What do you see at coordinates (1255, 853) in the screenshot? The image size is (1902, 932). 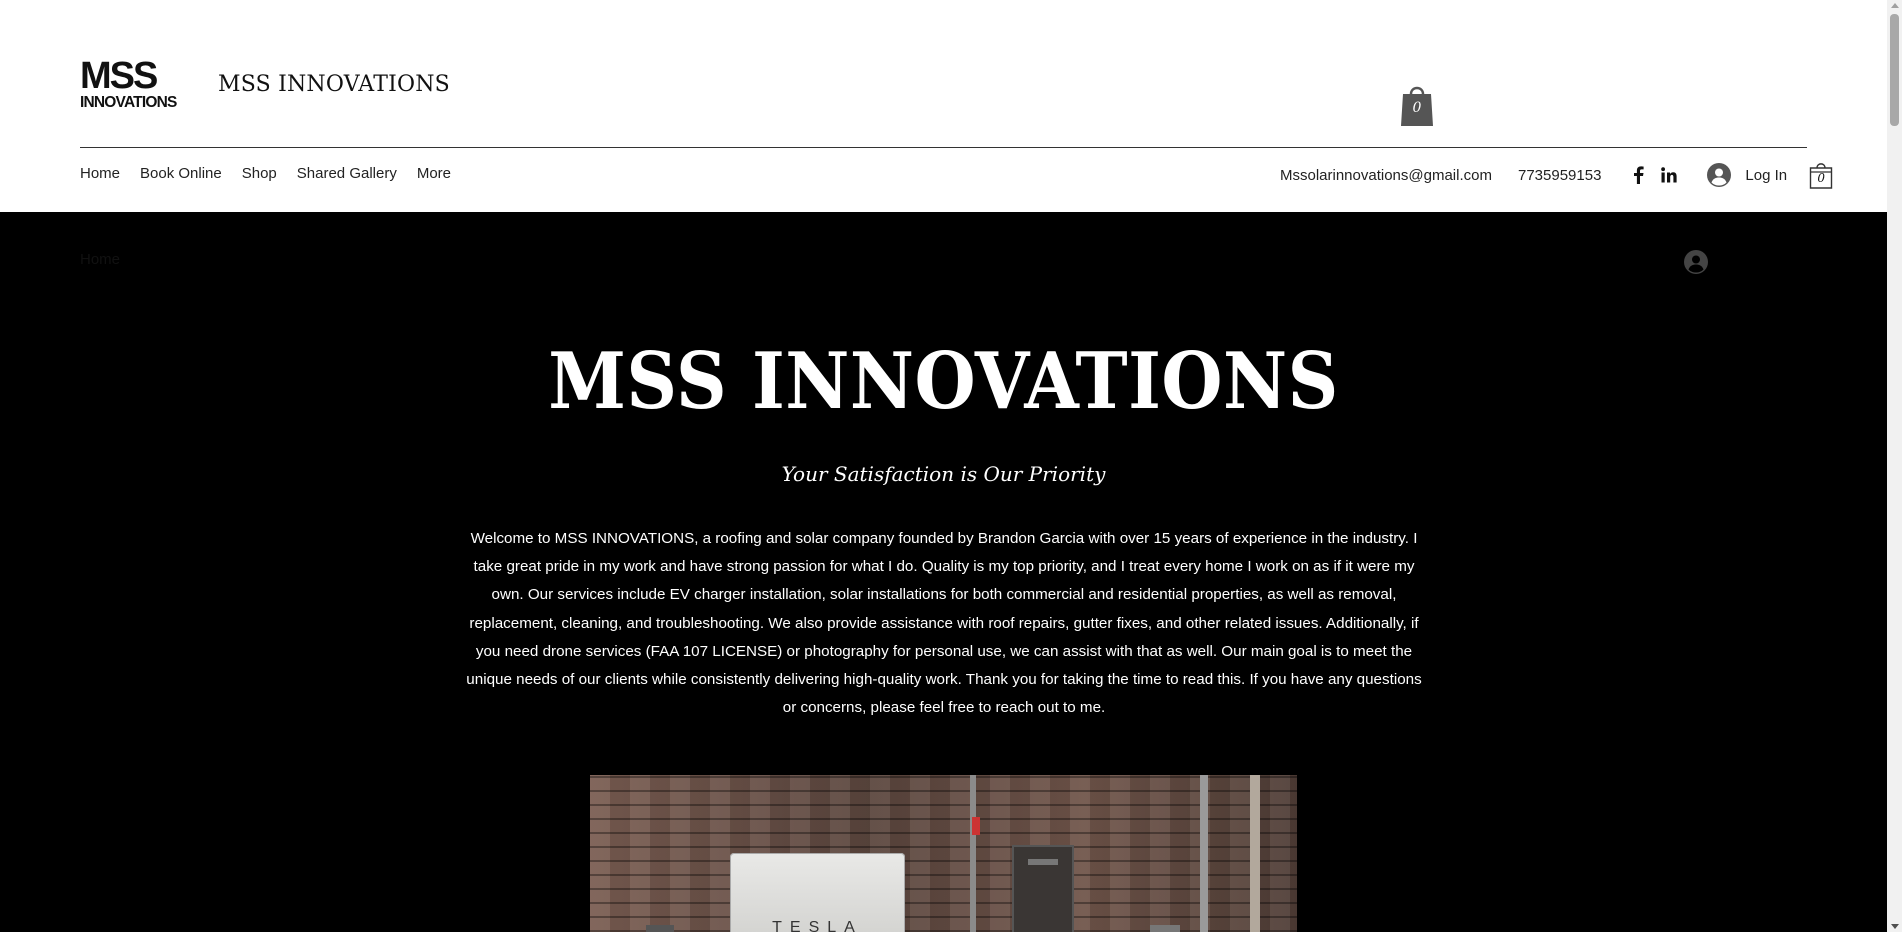 I see `photo-downspout` at bounding box center [1255, 853].